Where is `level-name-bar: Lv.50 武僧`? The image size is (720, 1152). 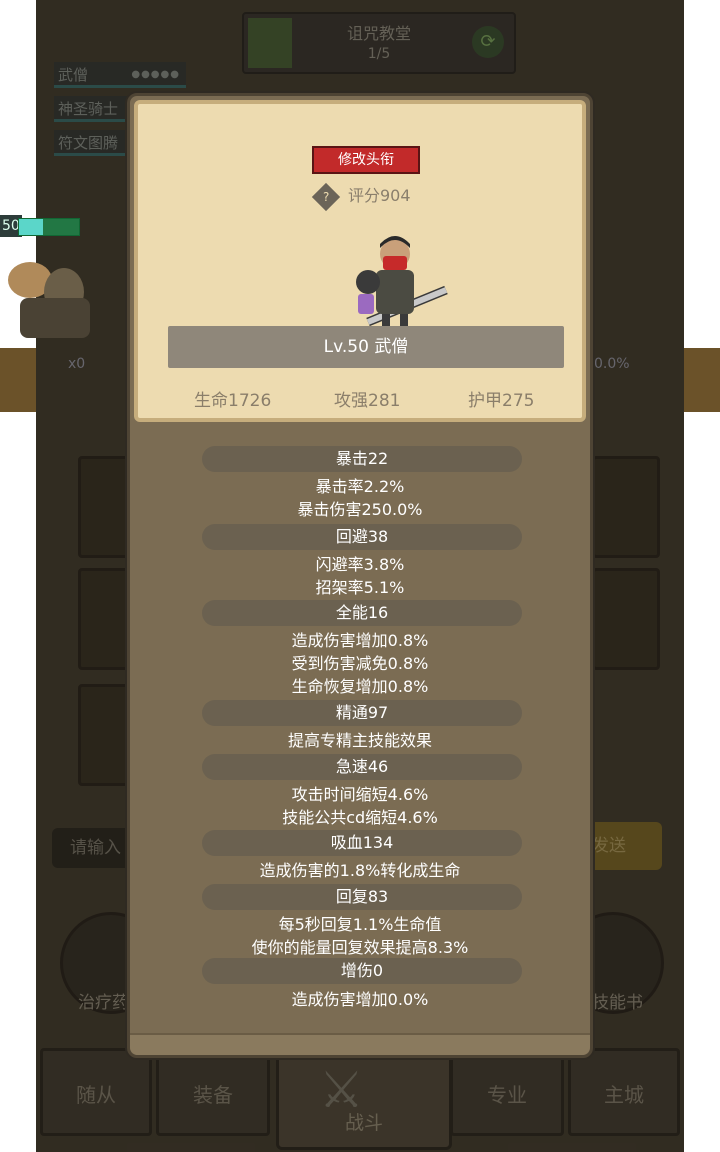 level-name-bar: Lv.50 武僧 is located at coordinates (366, 347).